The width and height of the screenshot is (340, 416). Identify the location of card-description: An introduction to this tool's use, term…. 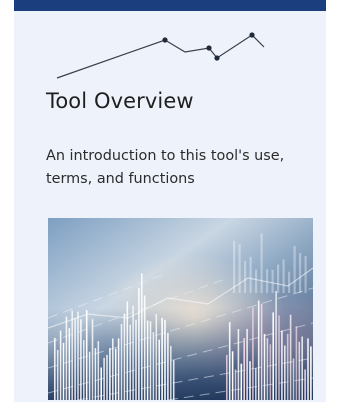
(165, 167).